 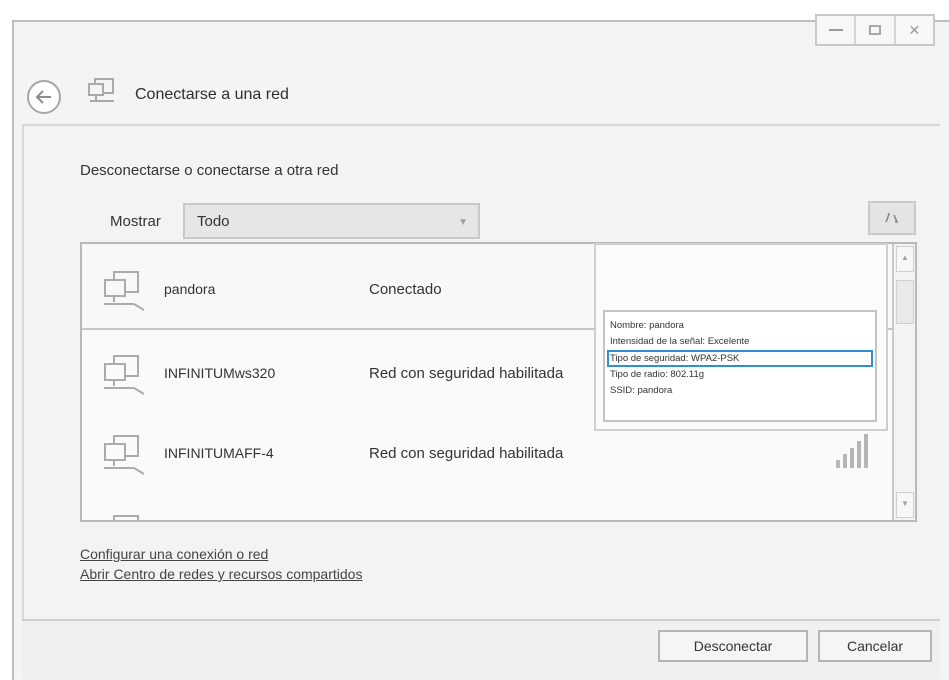 I want to click on scroll-down-arrow-icon: ▼, so click(x=905, y=505).